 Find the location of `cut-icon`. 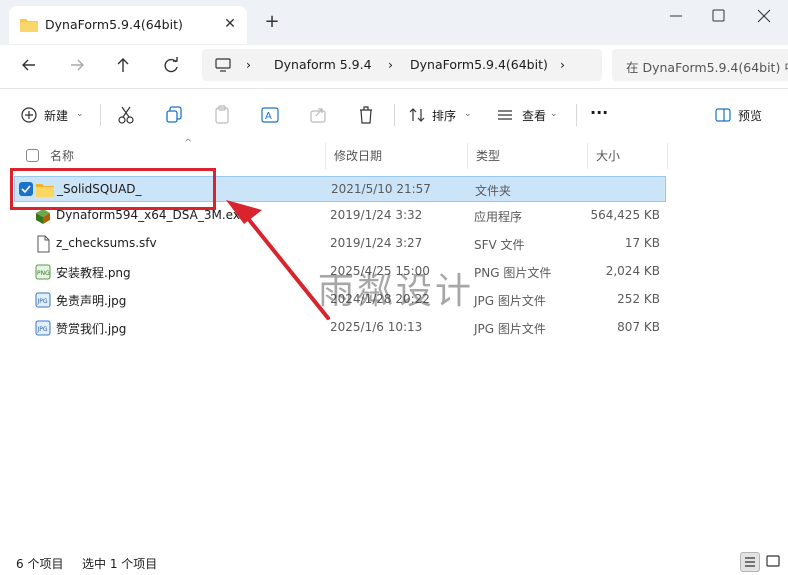

cut-icon is located at coordinates (127, 115).